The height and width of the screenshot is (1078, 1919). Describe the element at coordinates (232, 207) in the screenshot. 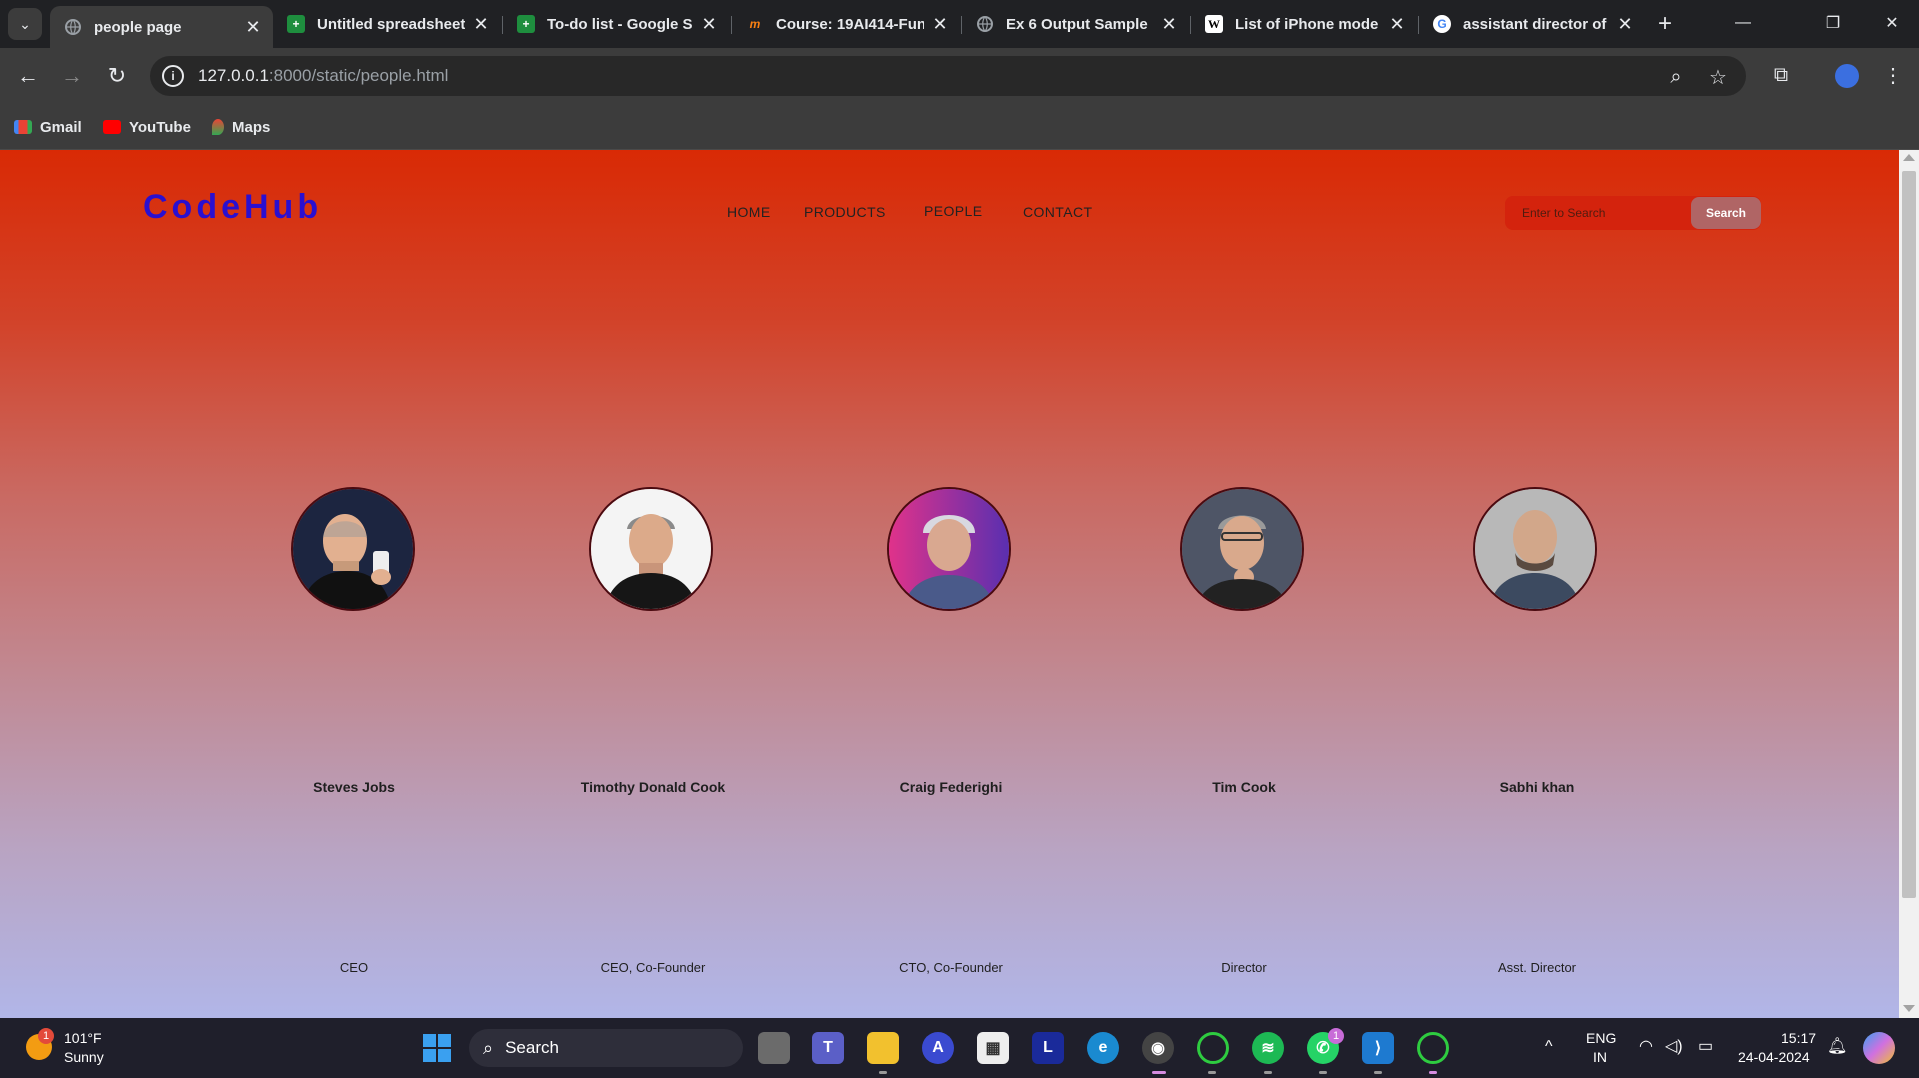

I see `site-logo: CodeHub` at that location.